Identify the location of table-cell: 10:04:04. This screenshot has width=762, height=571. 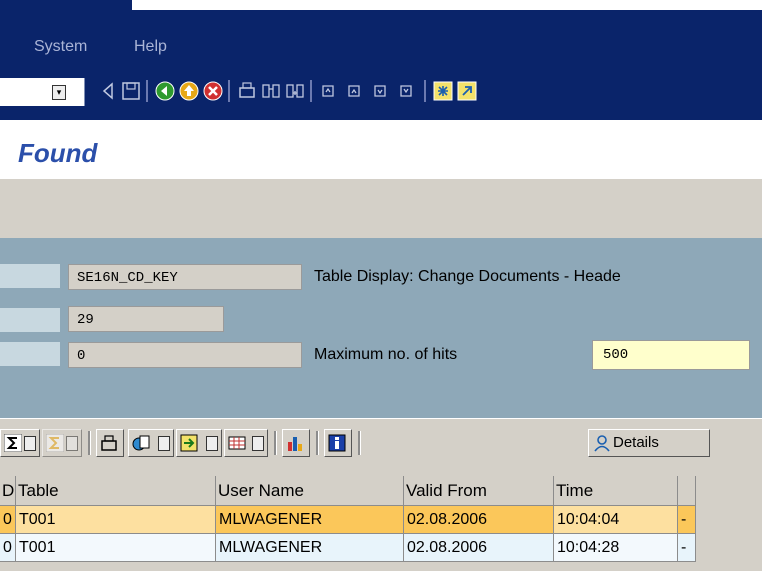
(616, 520).